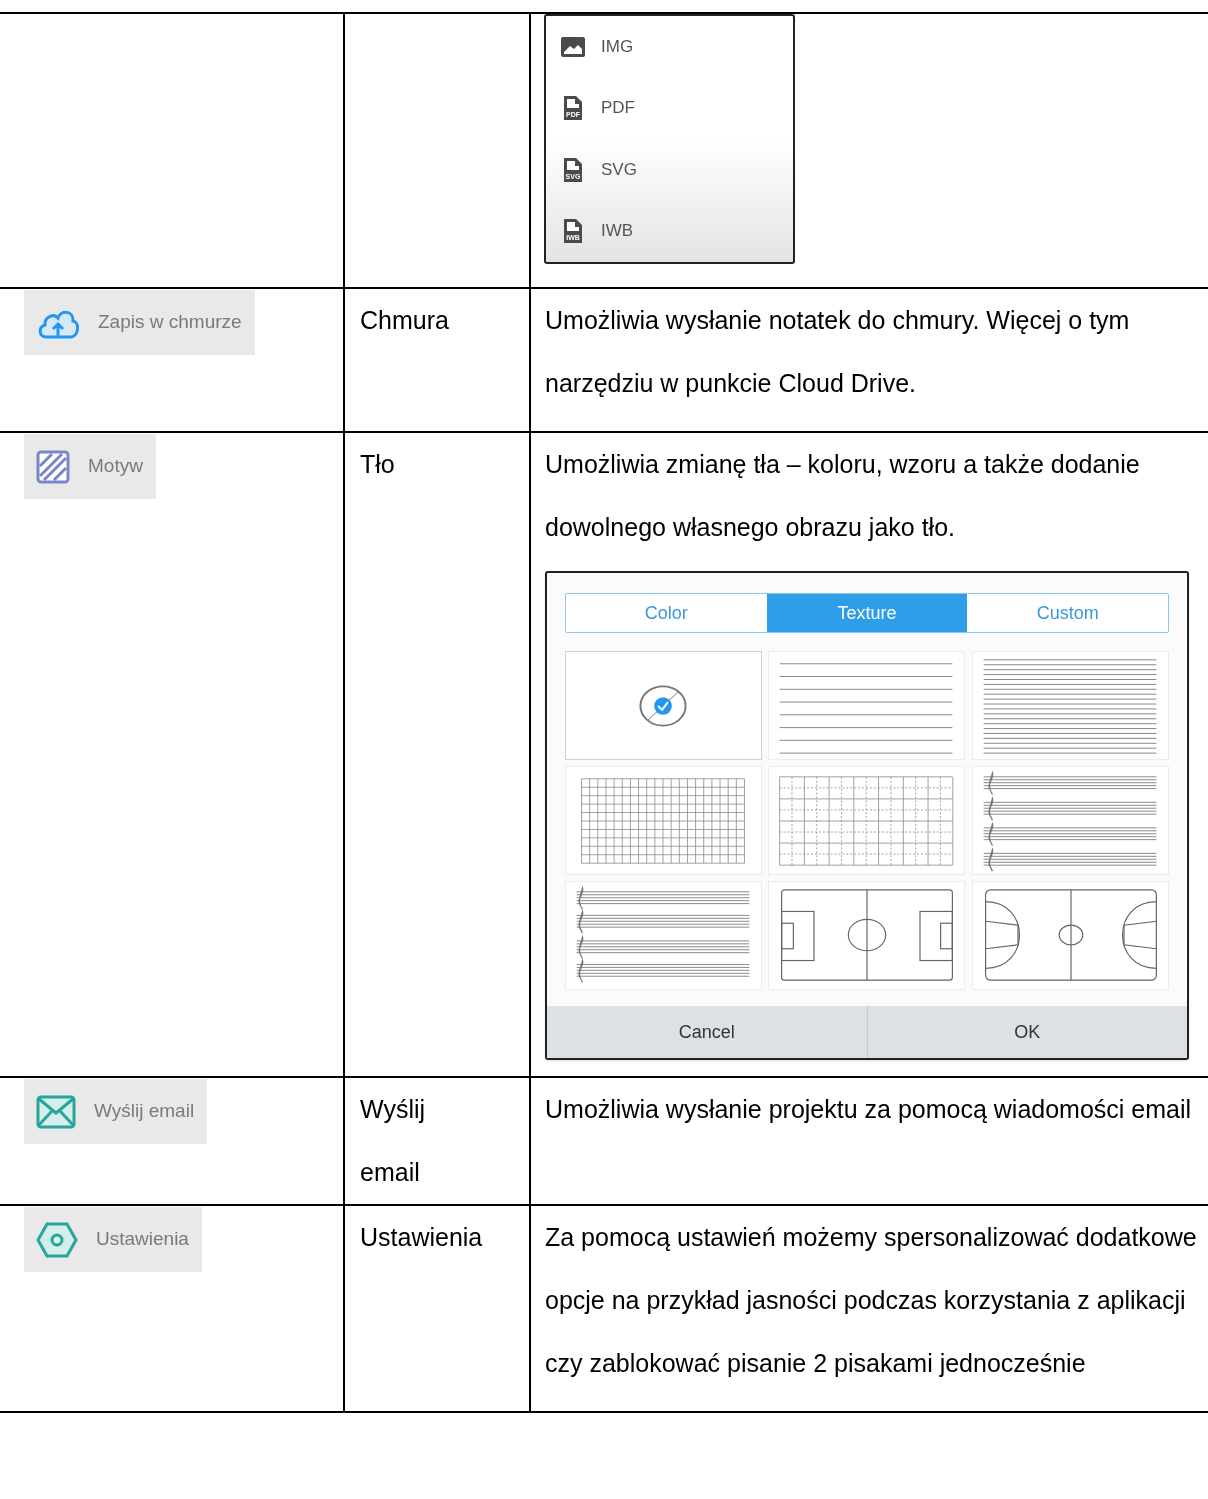  I want to click on function-name: Wyślij email, so click(393, 1141).